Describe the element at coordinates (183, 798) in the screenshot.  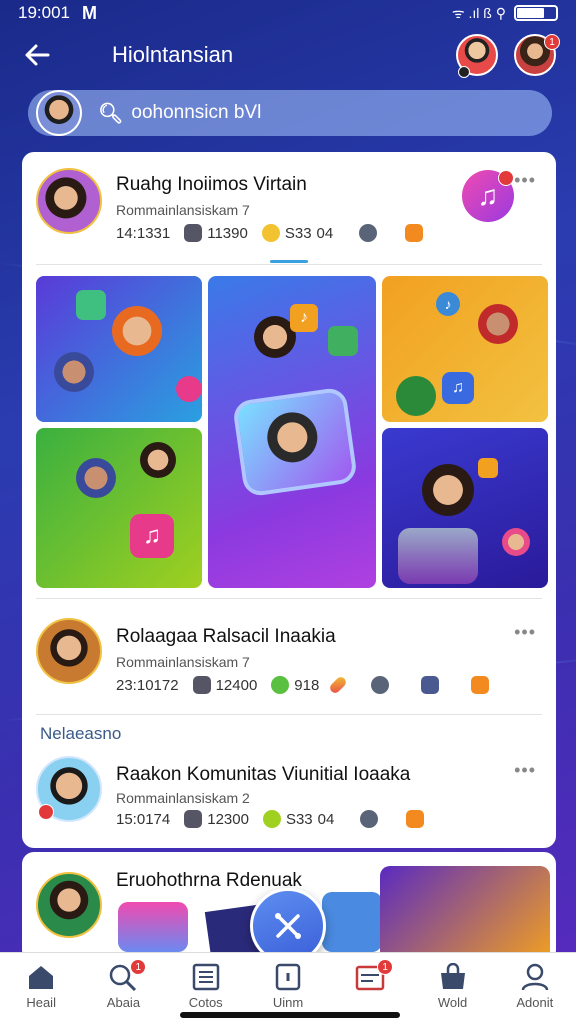
I see `post-subtitle: Rommainlansiskam 2` at that location.